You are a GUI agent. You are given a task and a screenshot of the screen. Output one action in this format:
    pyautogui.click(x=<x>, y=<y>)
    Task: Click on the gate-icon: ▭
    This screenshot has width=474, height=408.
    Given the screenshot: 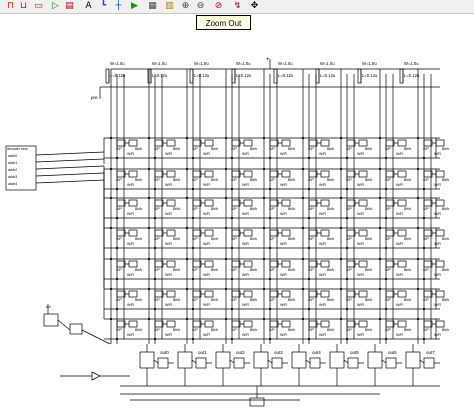 What is the action you would take?
    pyautogui.click(x=38, y=6)
    